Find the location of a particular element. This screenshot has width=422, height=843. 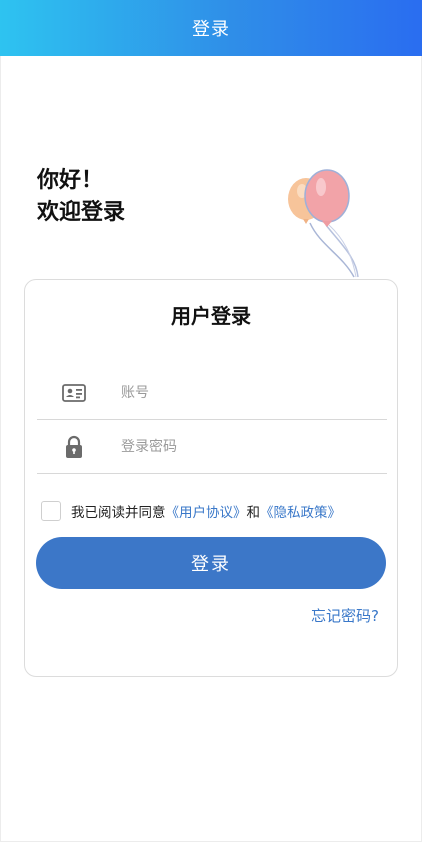

login-button: 登录 is located at coordinates (211, 563).